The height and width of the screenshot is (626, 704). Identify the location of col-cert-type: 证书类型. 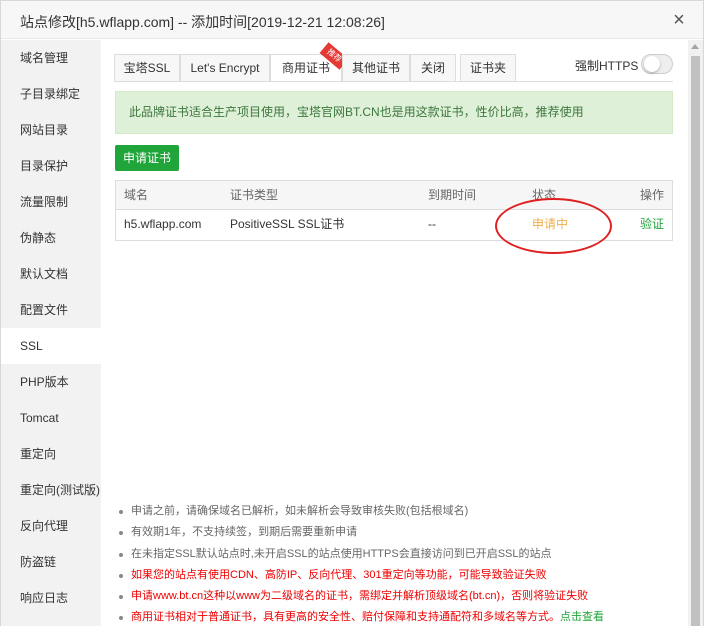
(254, 195).